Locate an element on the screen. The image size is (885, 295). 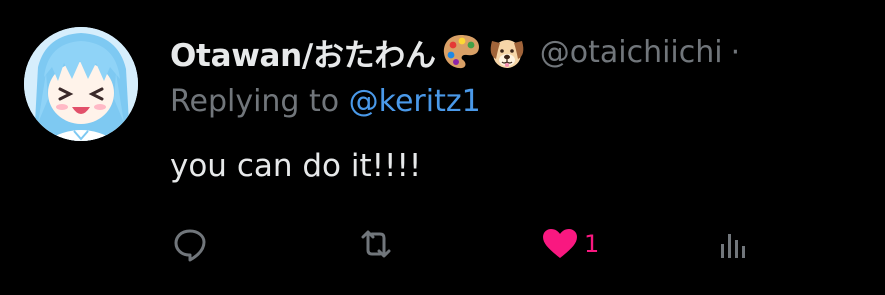
user-handle: @otaichiichi is located at coordinates (631, 52).